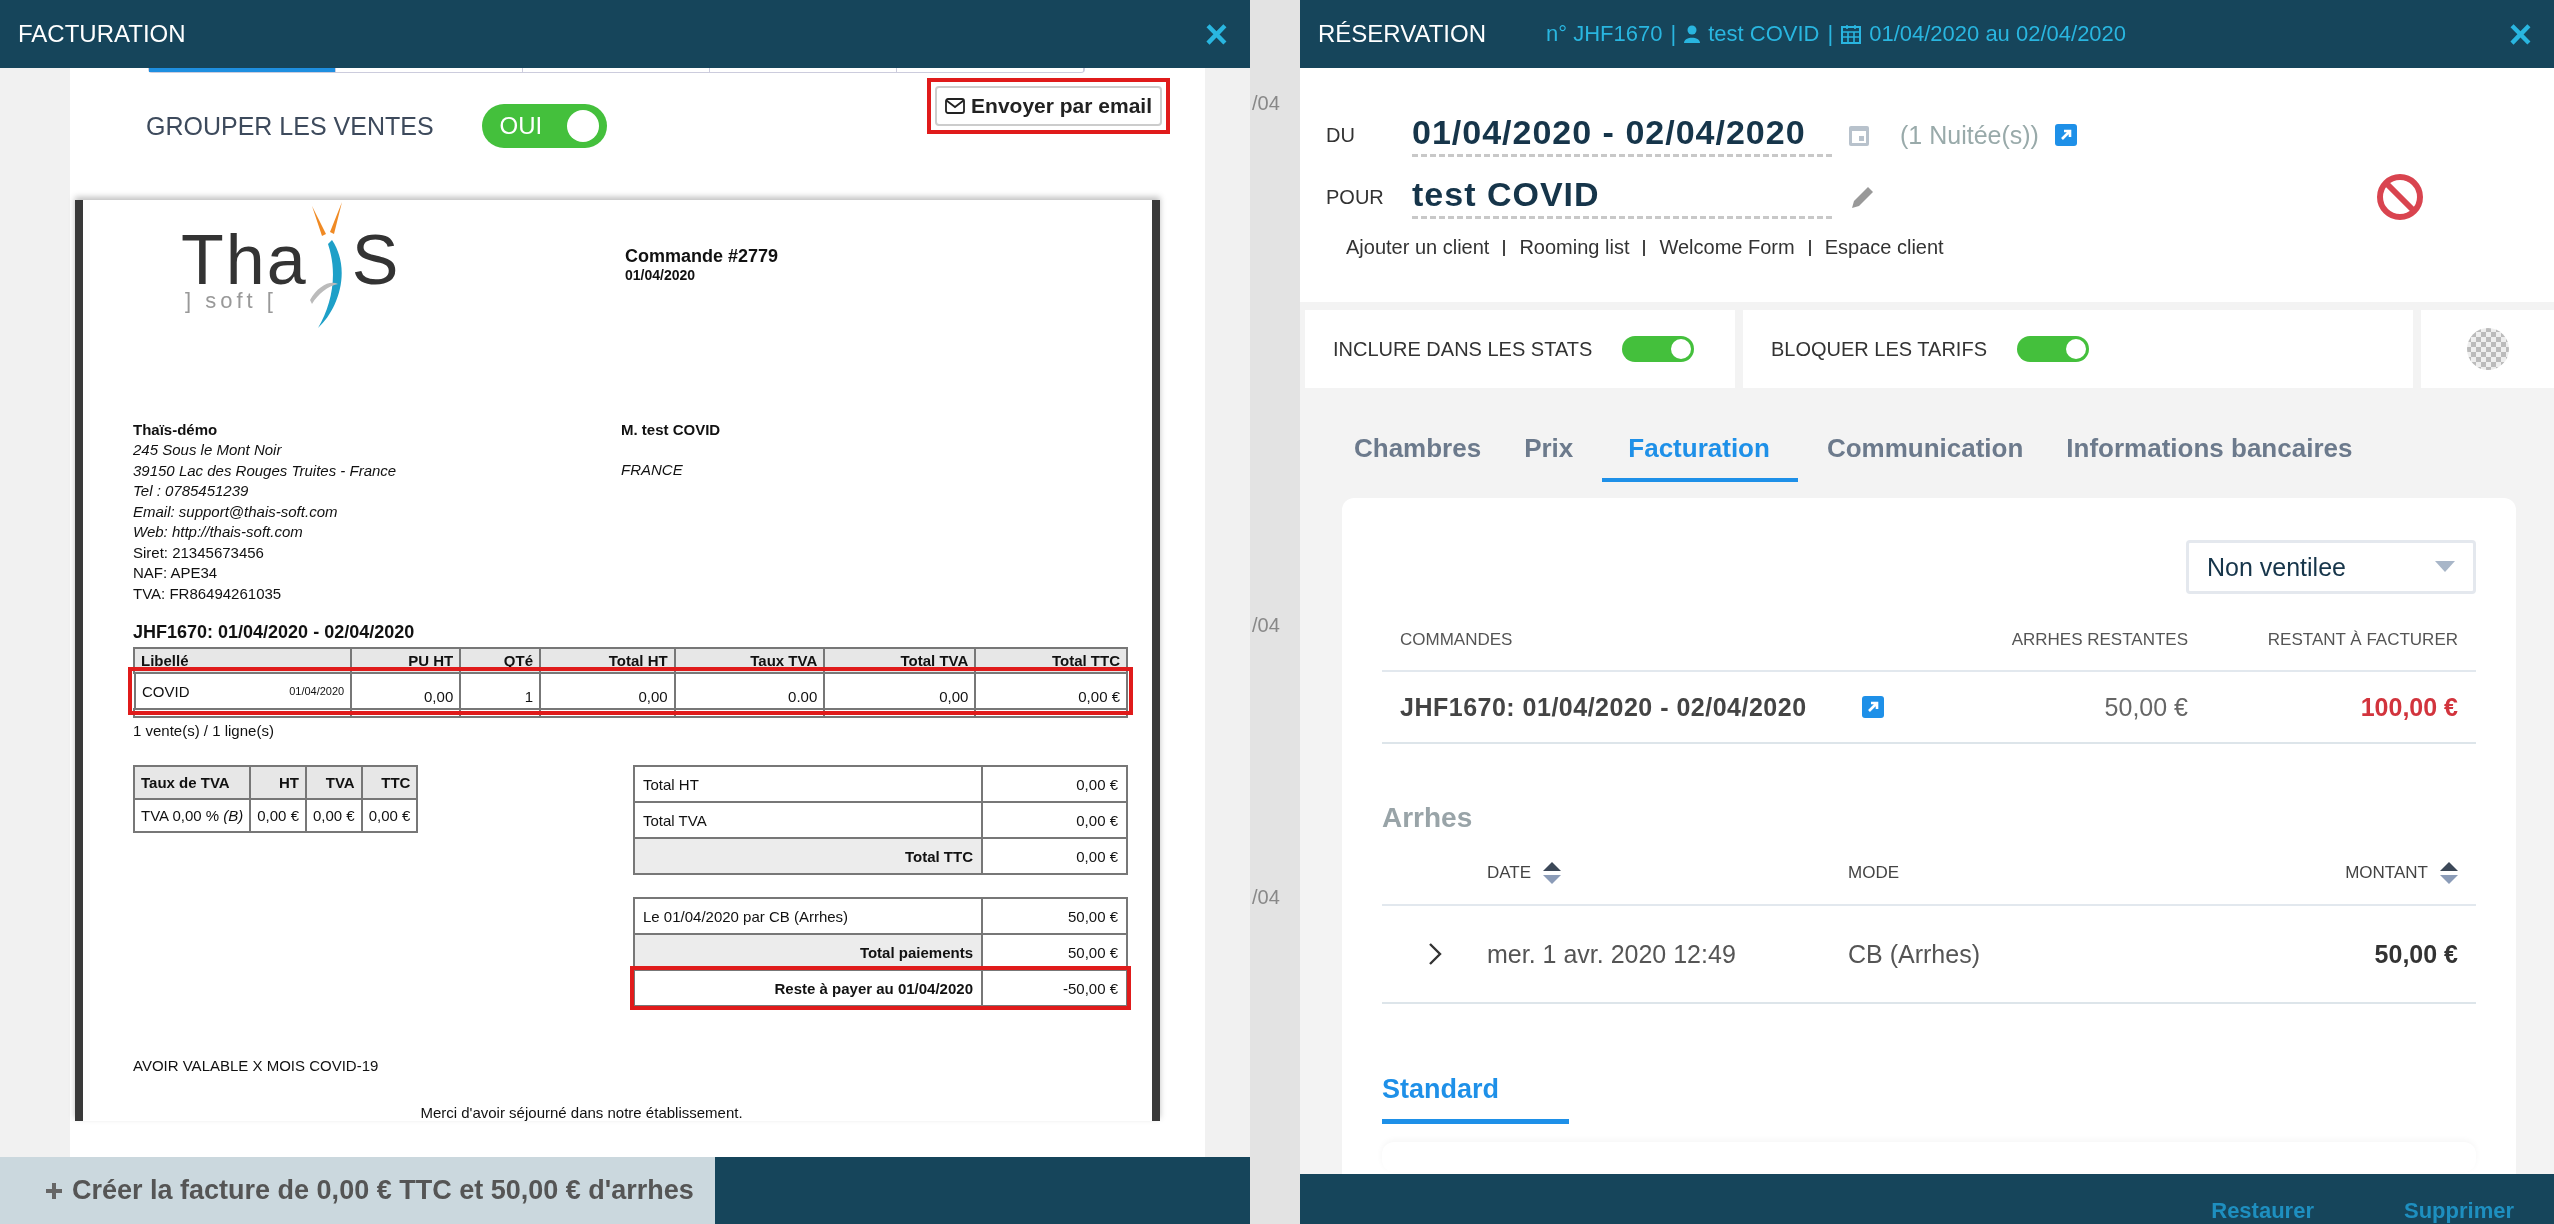 The image size is (2554, 1224). What do you see at coordinates (1727, 247) in the screenshot?
I see `client-link: Welcome Form` at bounding box center [1727, 247].